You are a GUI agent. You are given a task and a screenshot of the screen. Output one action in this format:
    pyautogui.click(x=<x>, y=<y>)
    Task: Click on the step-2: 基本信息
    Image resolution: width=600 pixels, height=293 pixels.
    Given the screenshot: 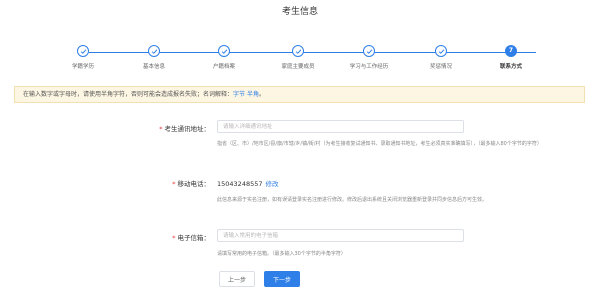 What is the action you would take?
    pyautogui.click(x=154, y=57)
    